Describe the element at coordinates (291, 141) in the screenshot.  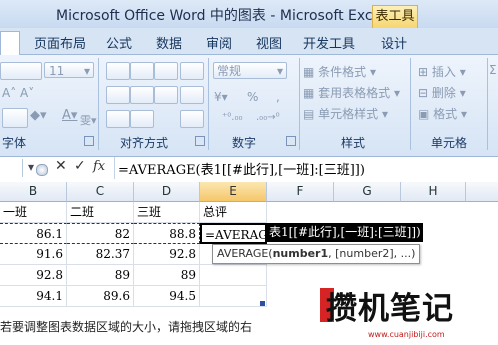
I see `number-dialog-launcher-icon` at that location.